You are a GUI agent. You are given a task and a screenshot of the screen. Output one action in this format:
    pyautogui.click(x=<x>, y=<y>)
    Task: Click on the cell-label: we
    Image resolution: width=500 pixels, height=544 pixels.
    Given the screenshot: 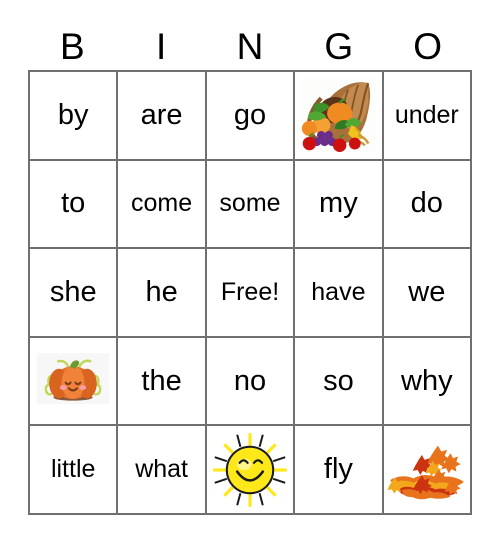 What is the action you would take?
    pyautogui.click(x=427, y=291)
    